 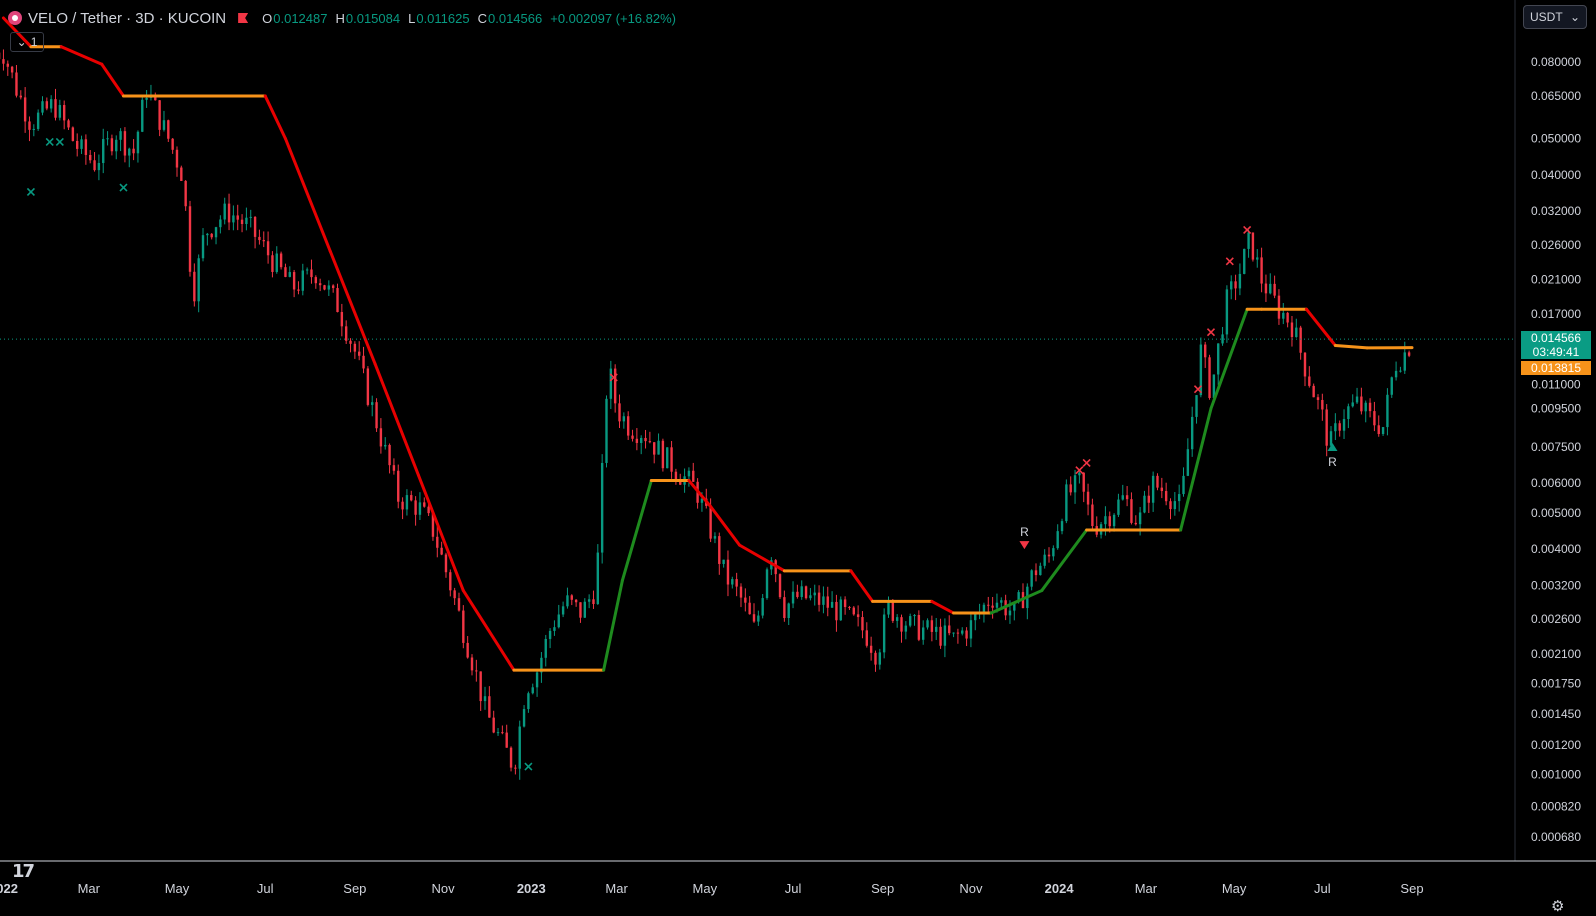 I want to click on price-tick-label: 0.011000, so click(x=1555, y=385).